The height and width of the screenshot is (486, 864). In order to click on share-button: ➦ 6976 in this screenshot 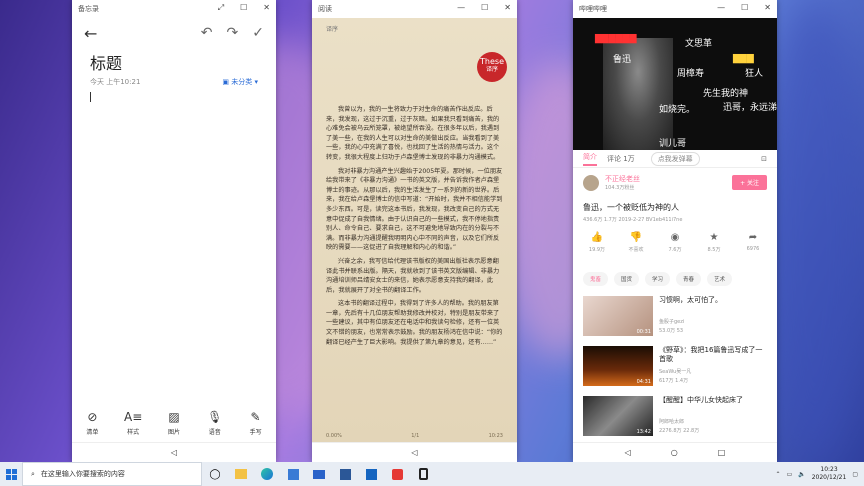, I will do `click(753, 242)`.